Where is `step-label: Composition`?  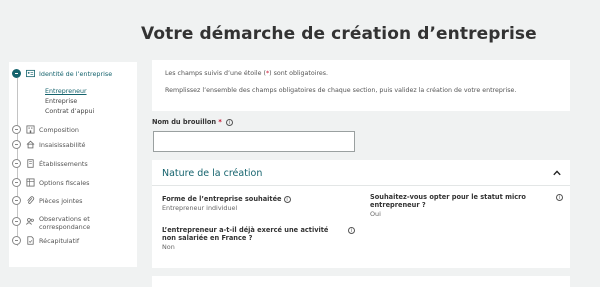
step-label: Composition is located at coordinates (59, 130).